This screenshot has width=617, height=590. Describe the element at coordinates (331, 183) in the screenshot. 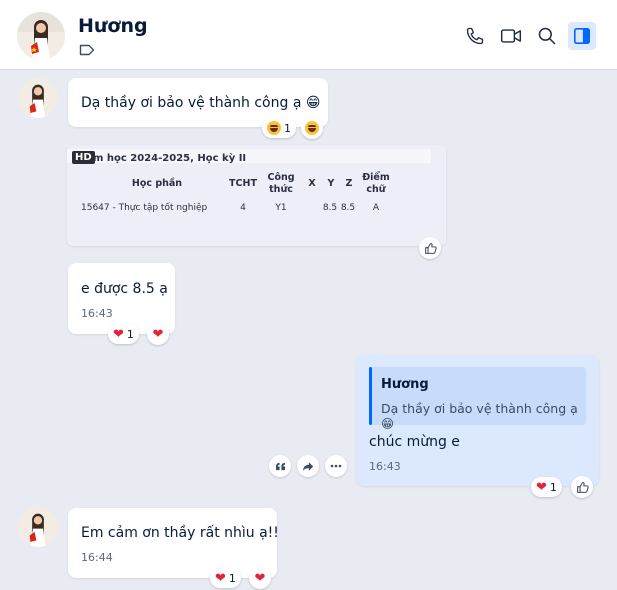

I see `table-header: Y` at that location.